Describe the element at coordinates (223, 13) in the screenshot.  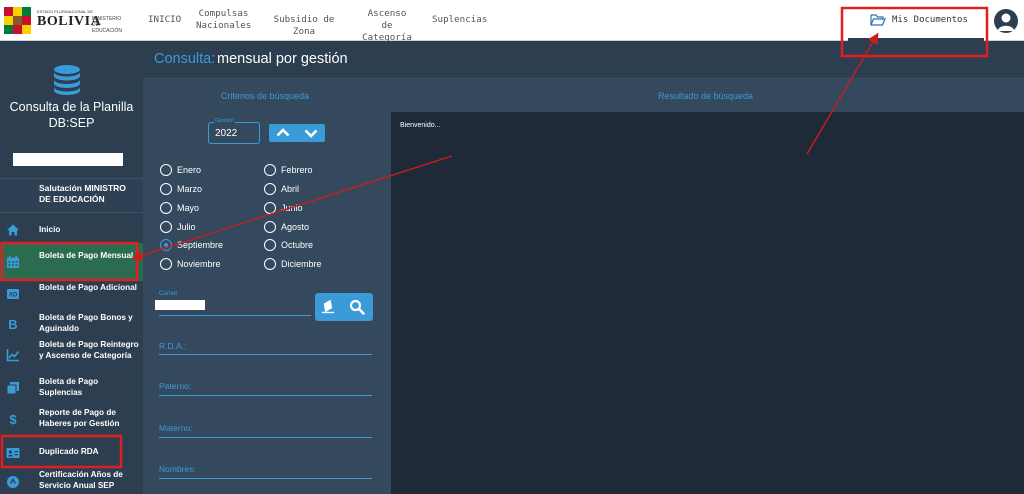
I see `nav-label: Compulsas` at that location.